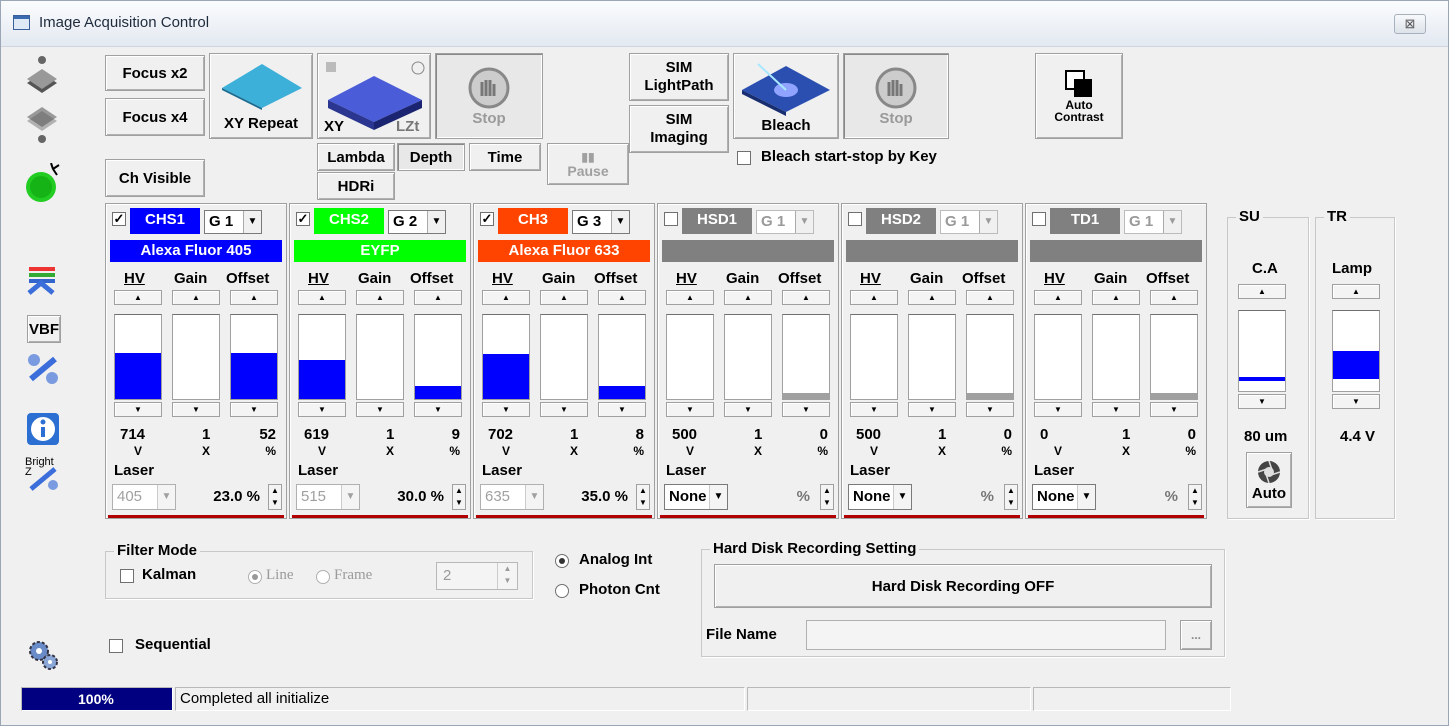 This screenshot has height=726, width=1449. Describe the element at coordinates (679, 77) in the screenshot. I see `sim-lightpath-button: SIM LightPath` at that location.